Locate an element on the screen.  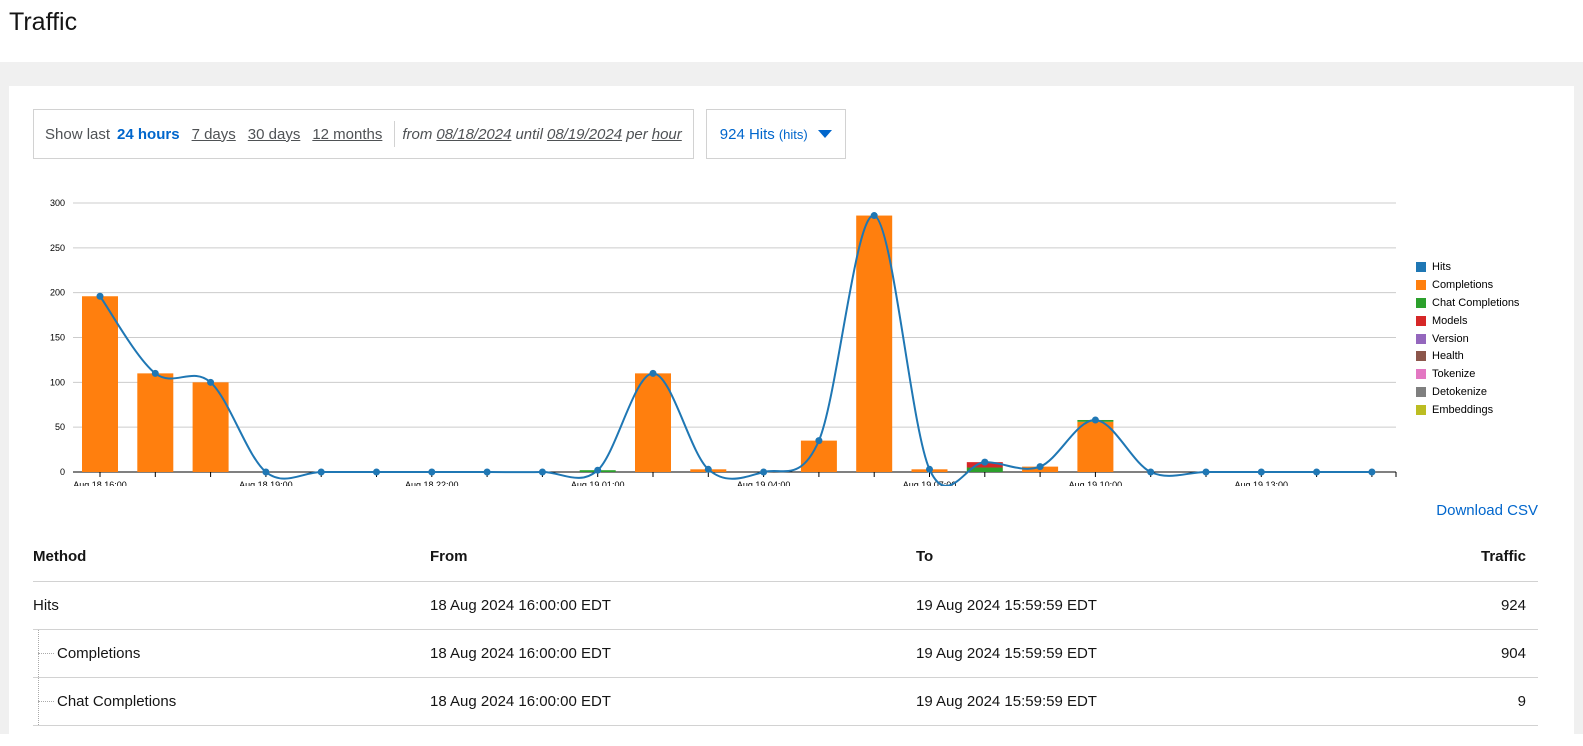
divider is located at coordinates (395, 134).